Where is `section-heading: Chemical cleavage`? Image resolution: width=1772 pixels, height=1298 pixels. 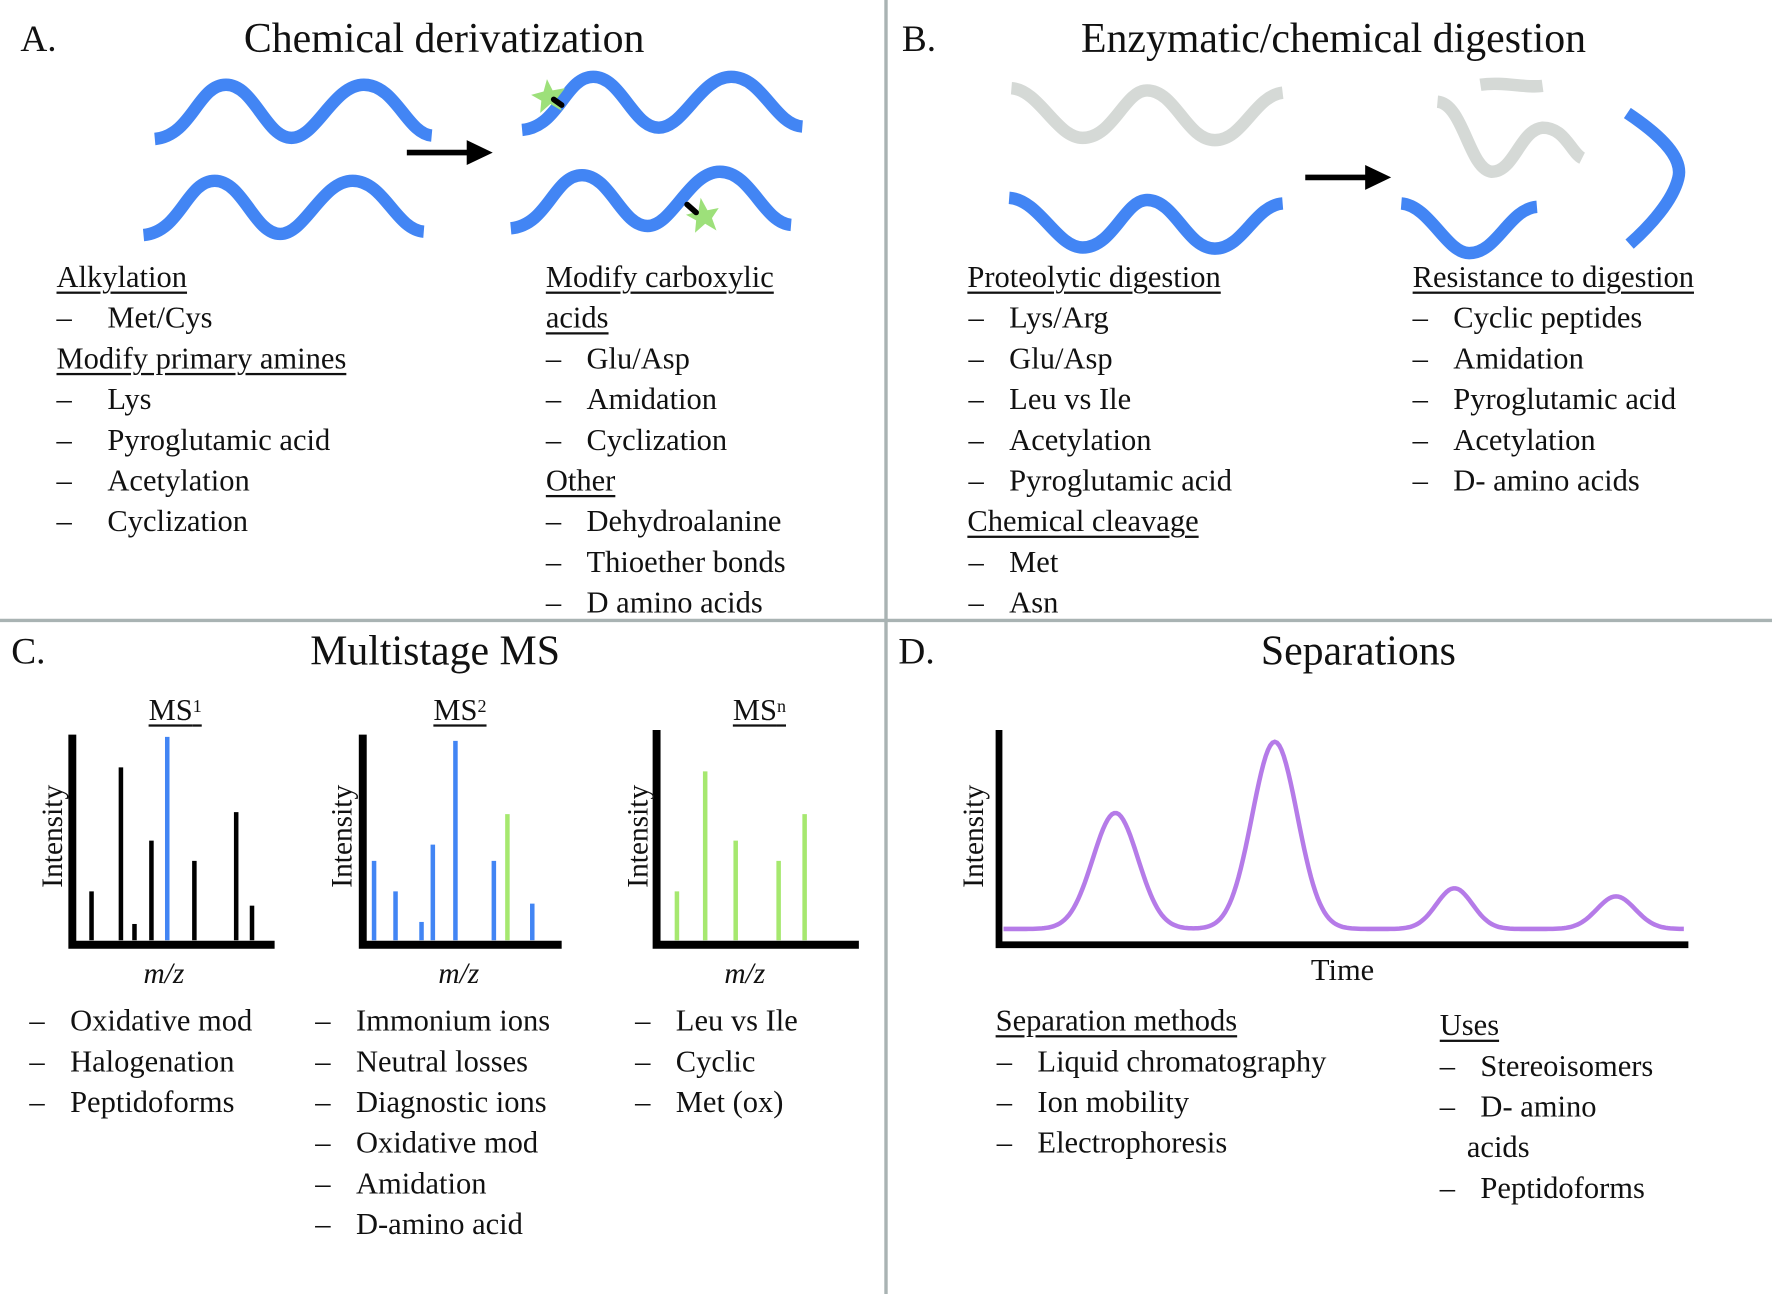
section-heading: Chemical cleavage is located at coordinates (1083, 521).